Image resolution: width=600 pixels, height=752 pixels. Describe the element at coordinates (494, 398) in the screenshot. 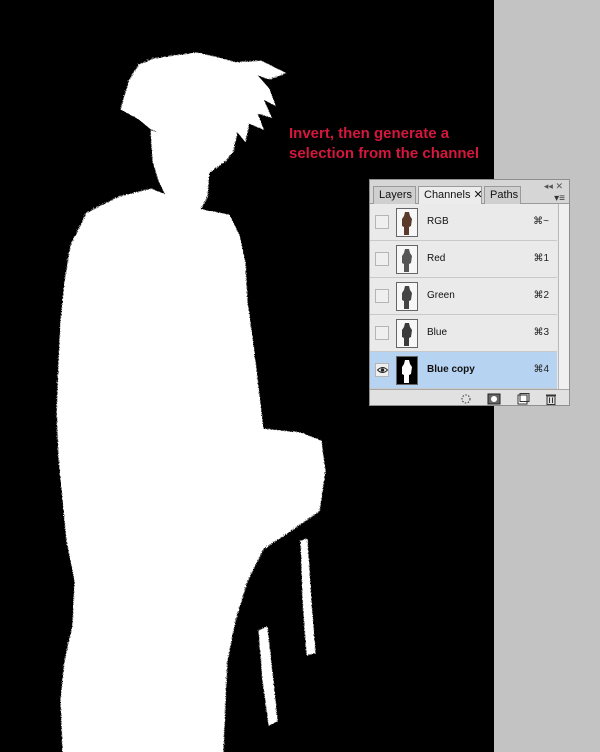

I see `save-selection-as-channel-icon` at that location.